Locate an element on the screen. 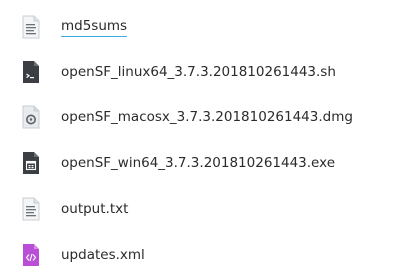 Image resolution: width=411 pixels, height=280 pixels. disk-image-icon is located at coordinates (31, 117).